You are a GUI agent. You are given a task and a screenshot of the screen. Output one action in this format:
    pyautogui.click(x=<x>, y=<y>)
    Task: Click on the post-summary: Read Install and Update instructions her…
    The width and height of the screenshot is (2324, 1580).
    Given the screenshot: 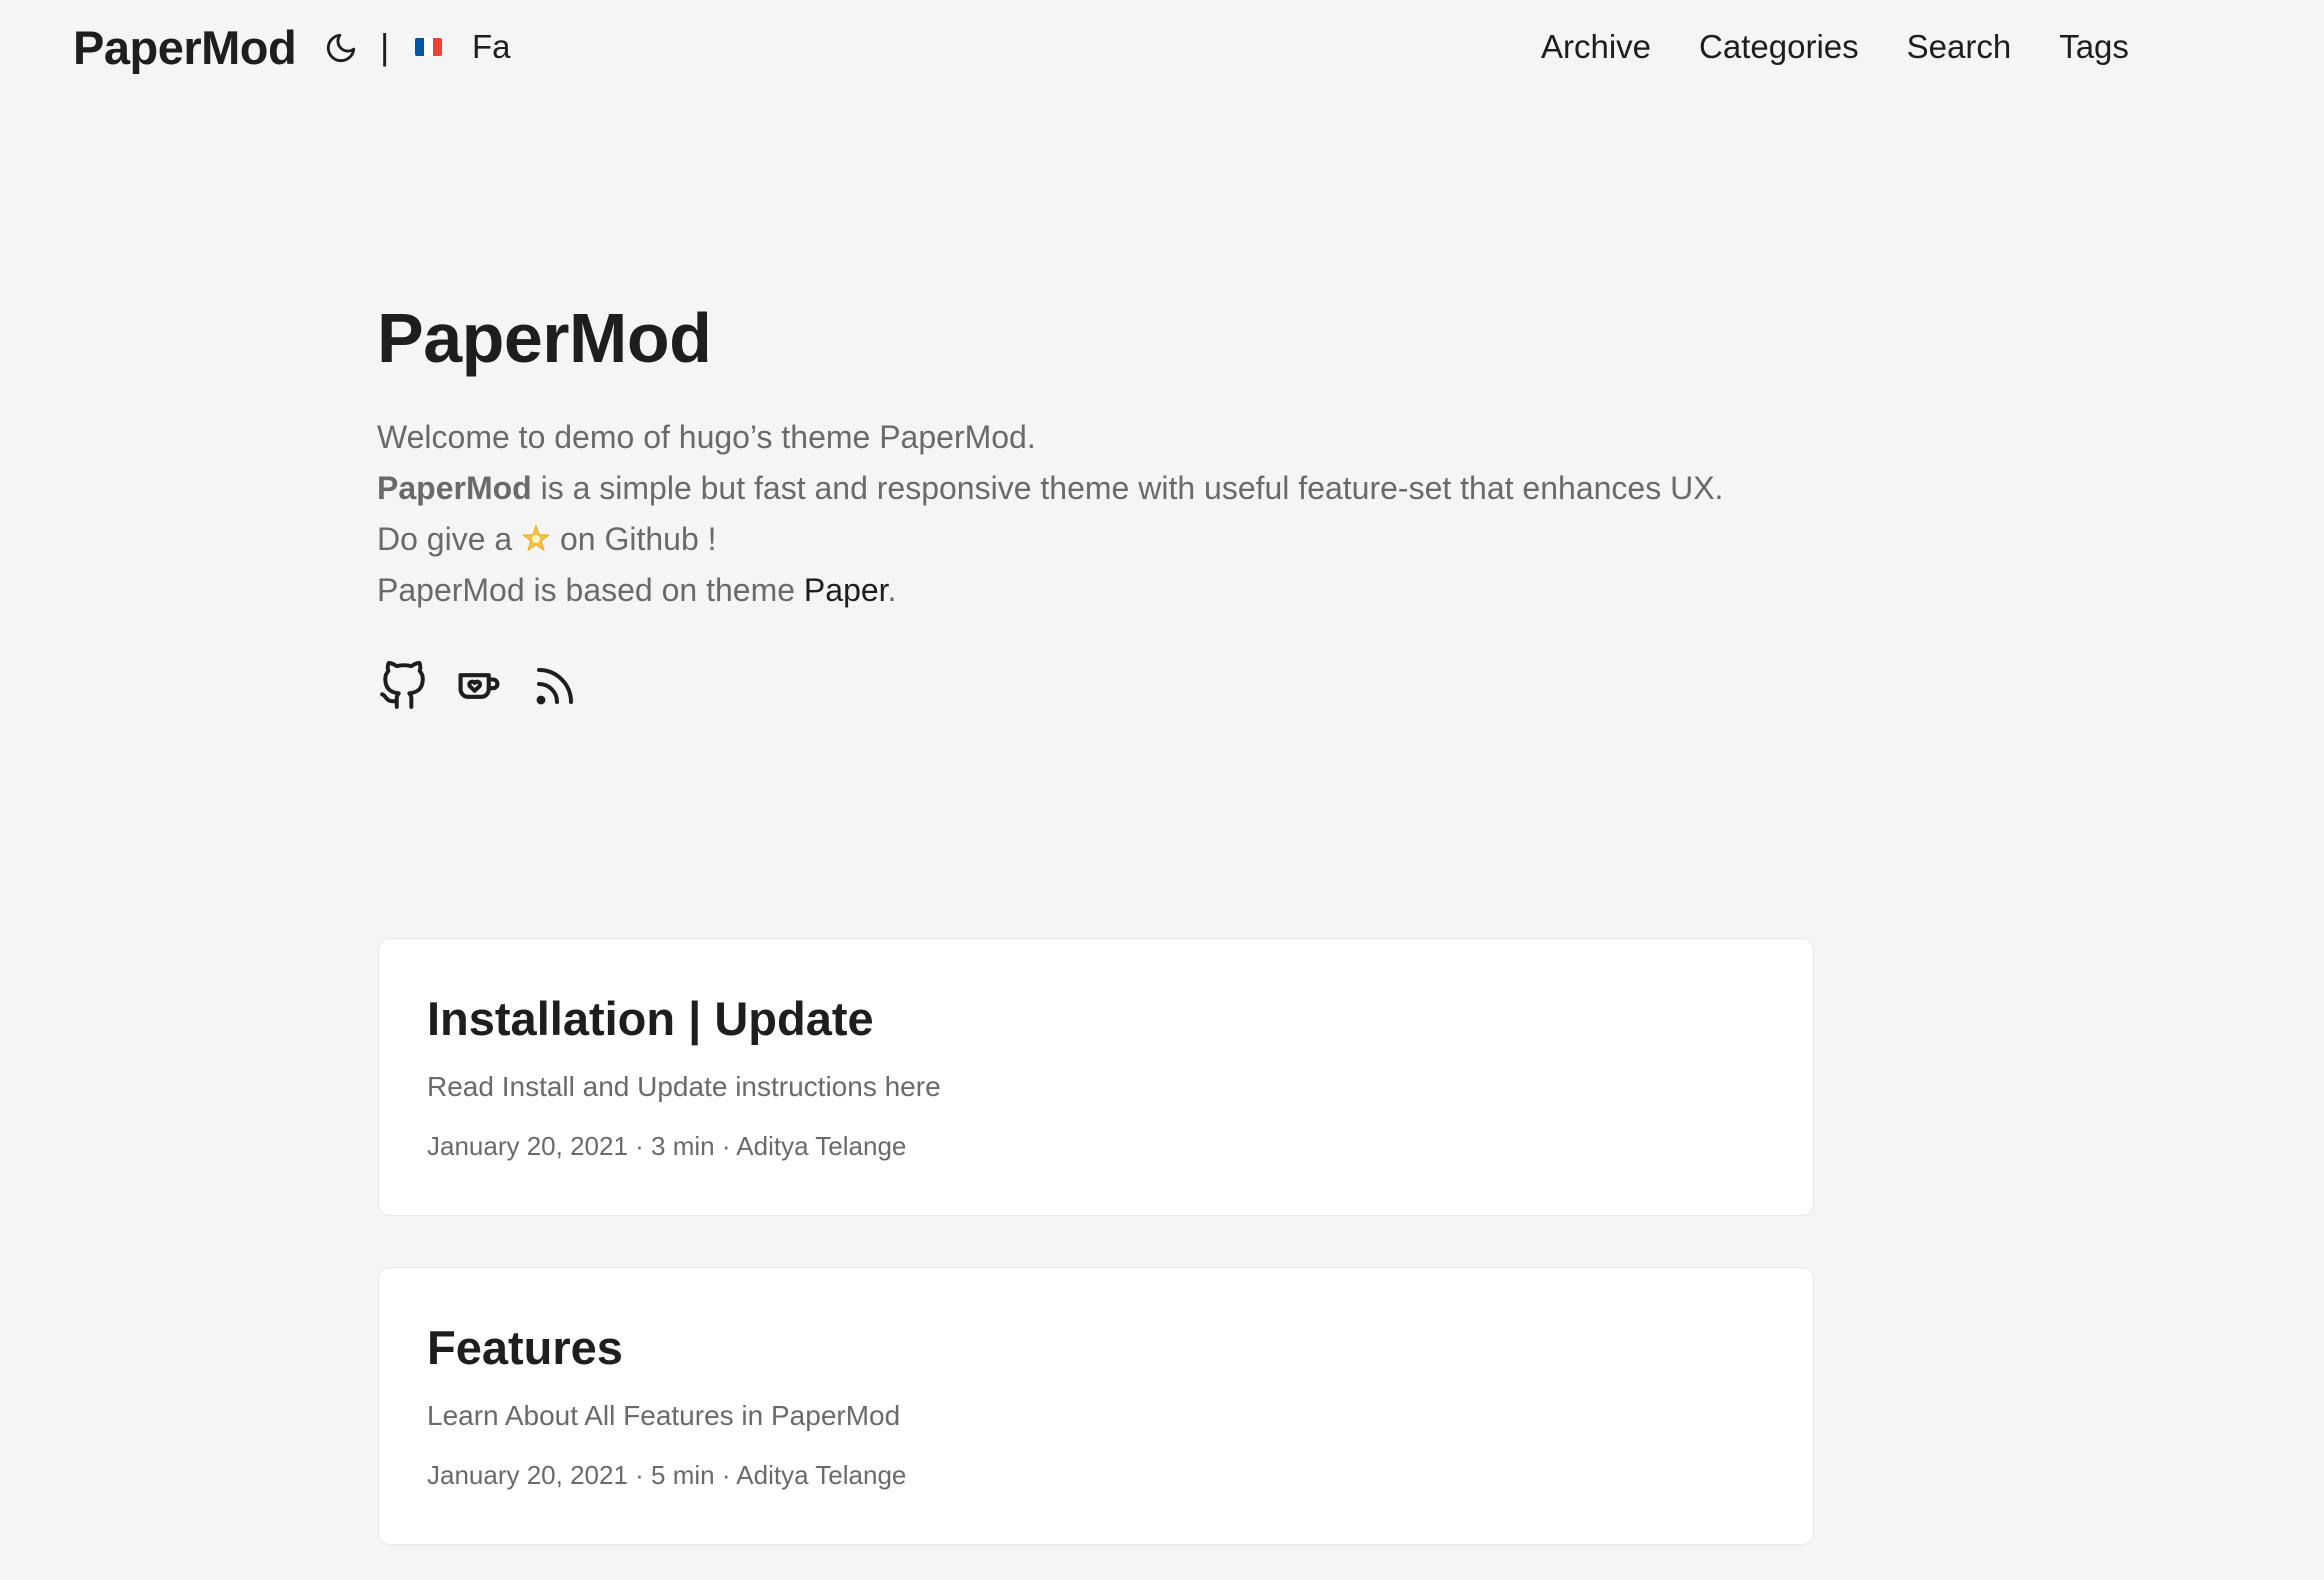 What is the action you would take?
    pyautogui.click(x=684, y=1086)
    